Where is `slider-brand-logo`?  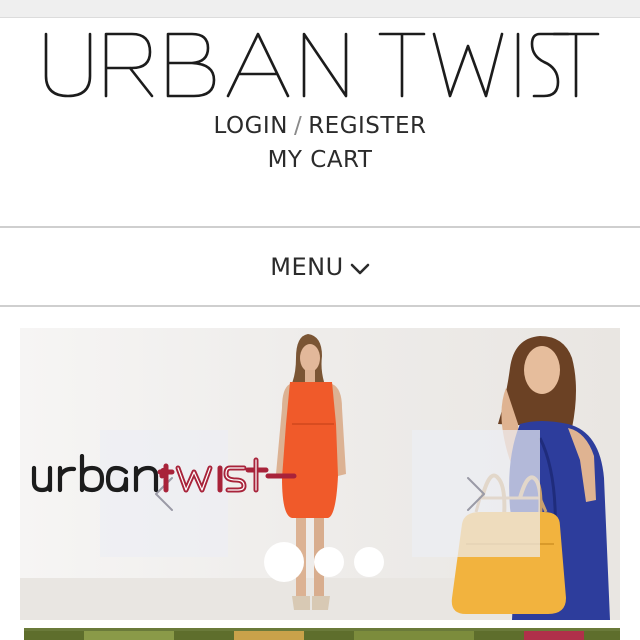 slider-brand-logo is located at coordinates (164, 476).